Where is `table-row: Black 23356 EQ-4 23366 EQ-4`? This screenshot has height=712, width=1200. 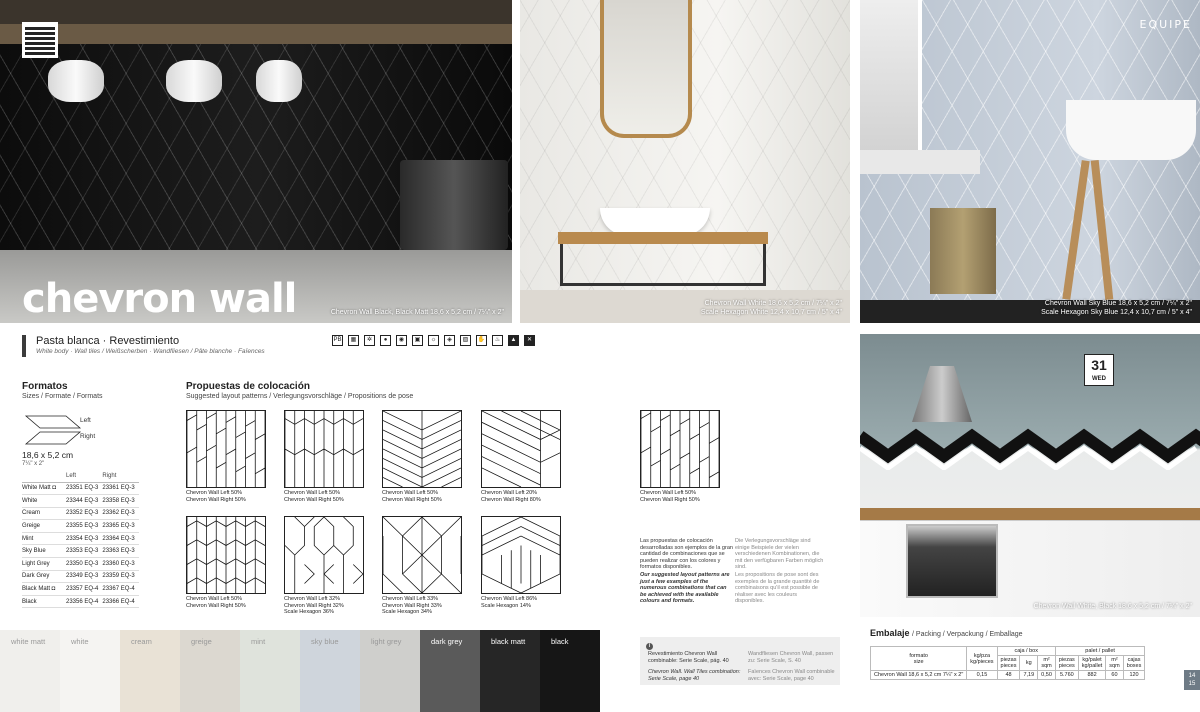
table-row: Black 23356 EQ-4 23366 EQ-4 is located at coordinates (80, 602).